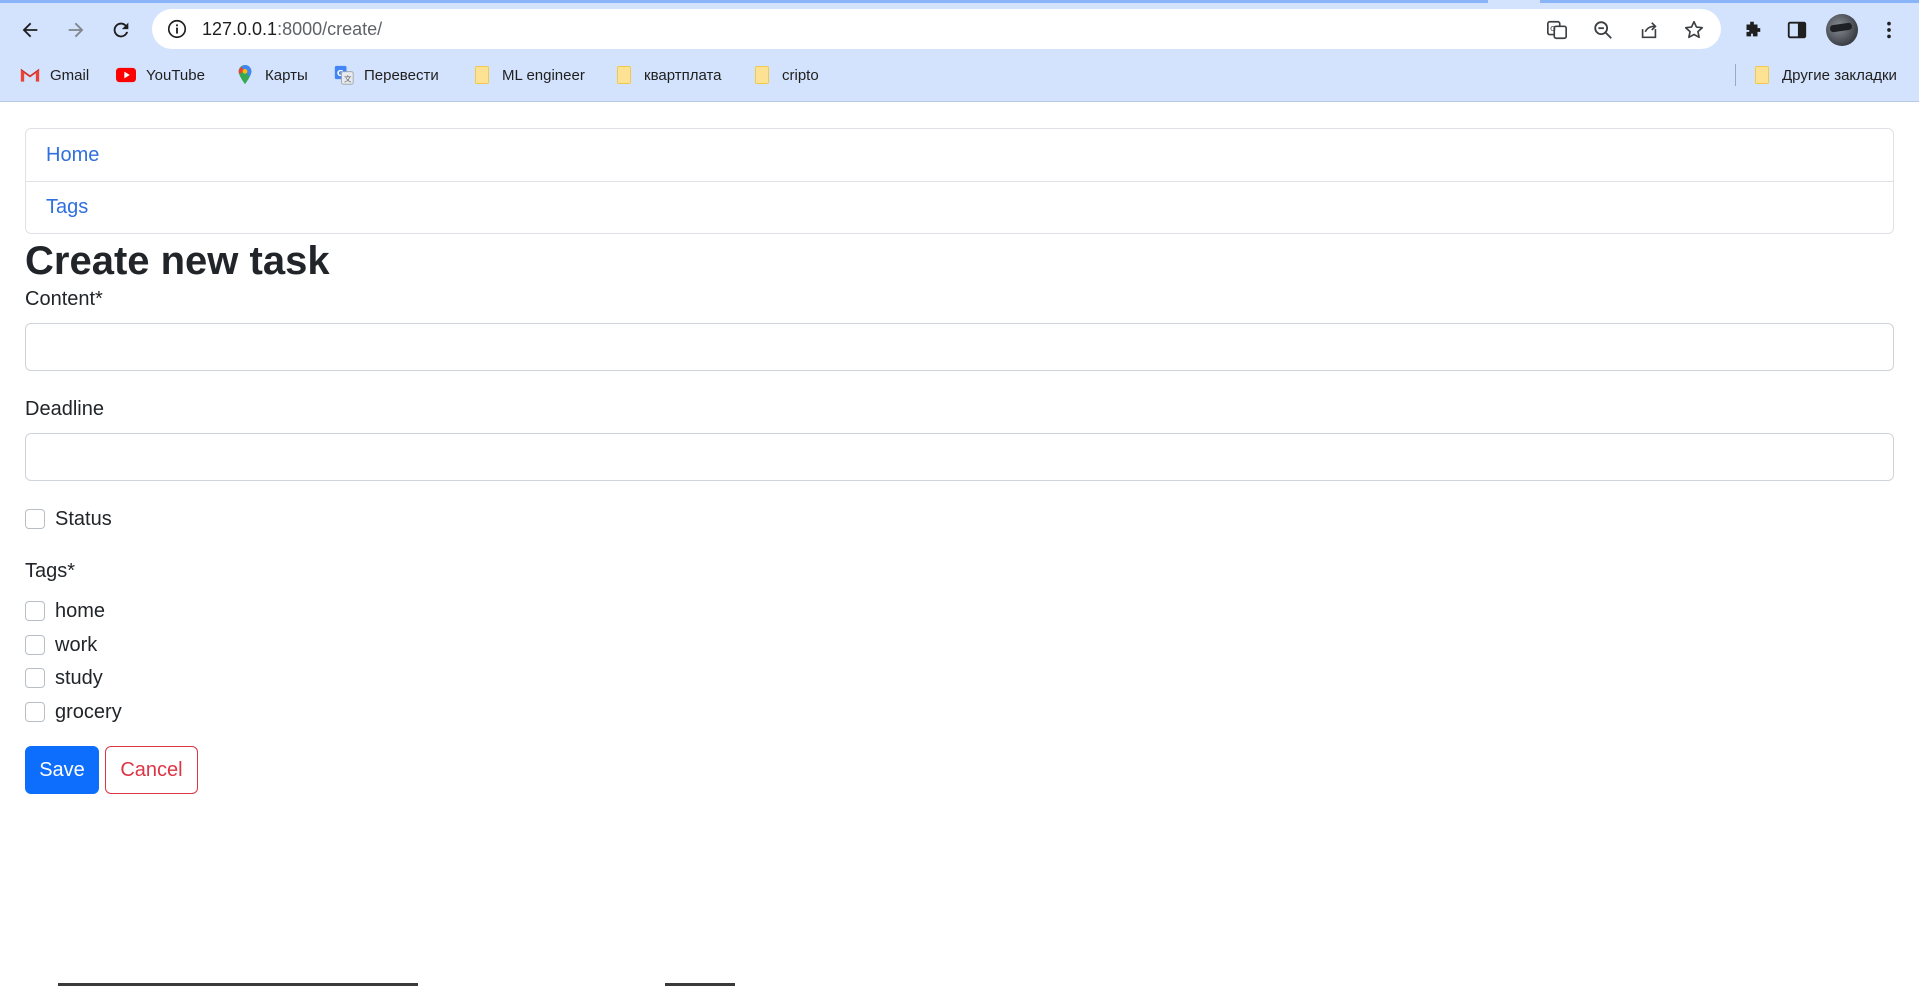 This screenshot has width=1919, height=986. Describe the element at coordinates (177, 29) in the screenshot. I see `site-info-icon` at that location.